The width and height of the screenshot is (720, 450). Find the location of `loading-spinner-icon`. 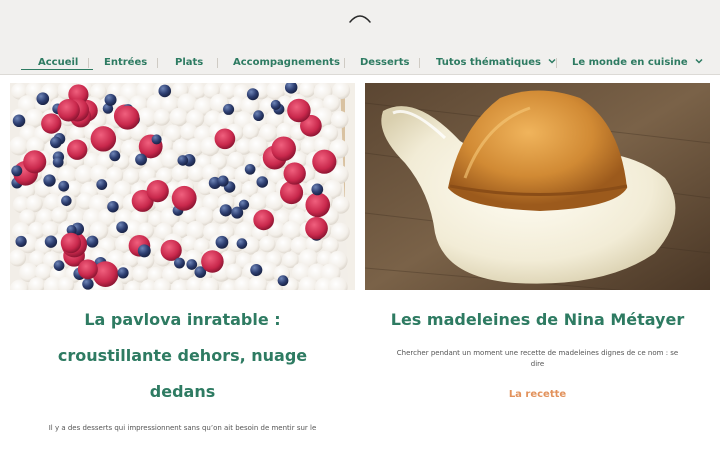

loading-spinner-icon is located at coordinates (360, 19).